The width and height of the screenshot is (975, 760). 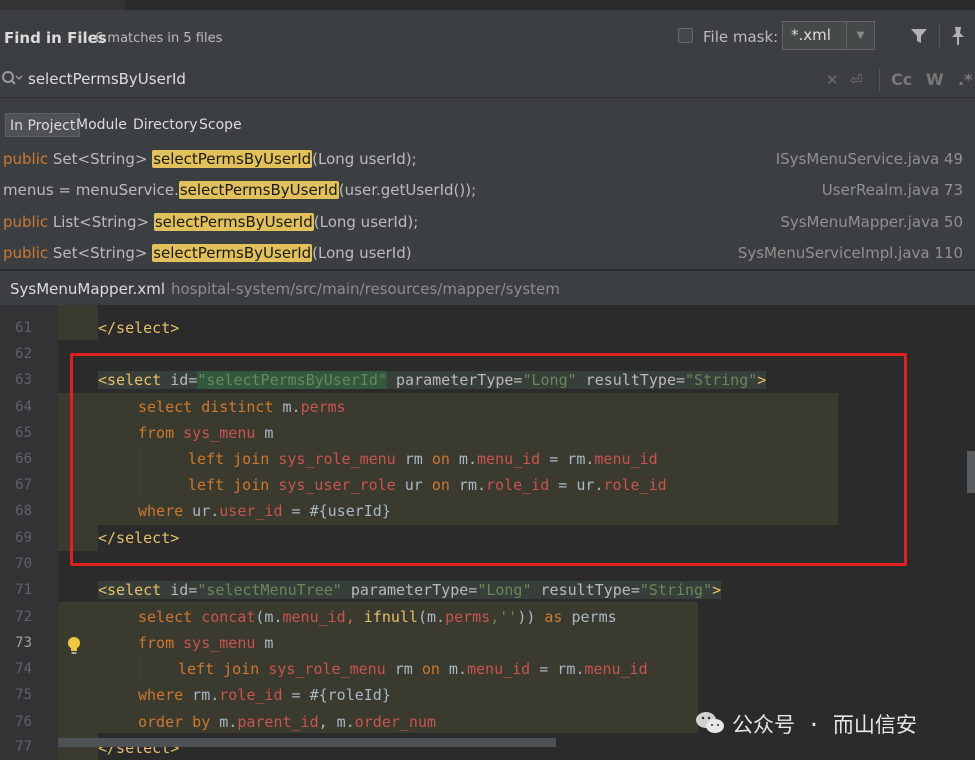 I want to click on line-number: 68, so click(x=23, y=511).